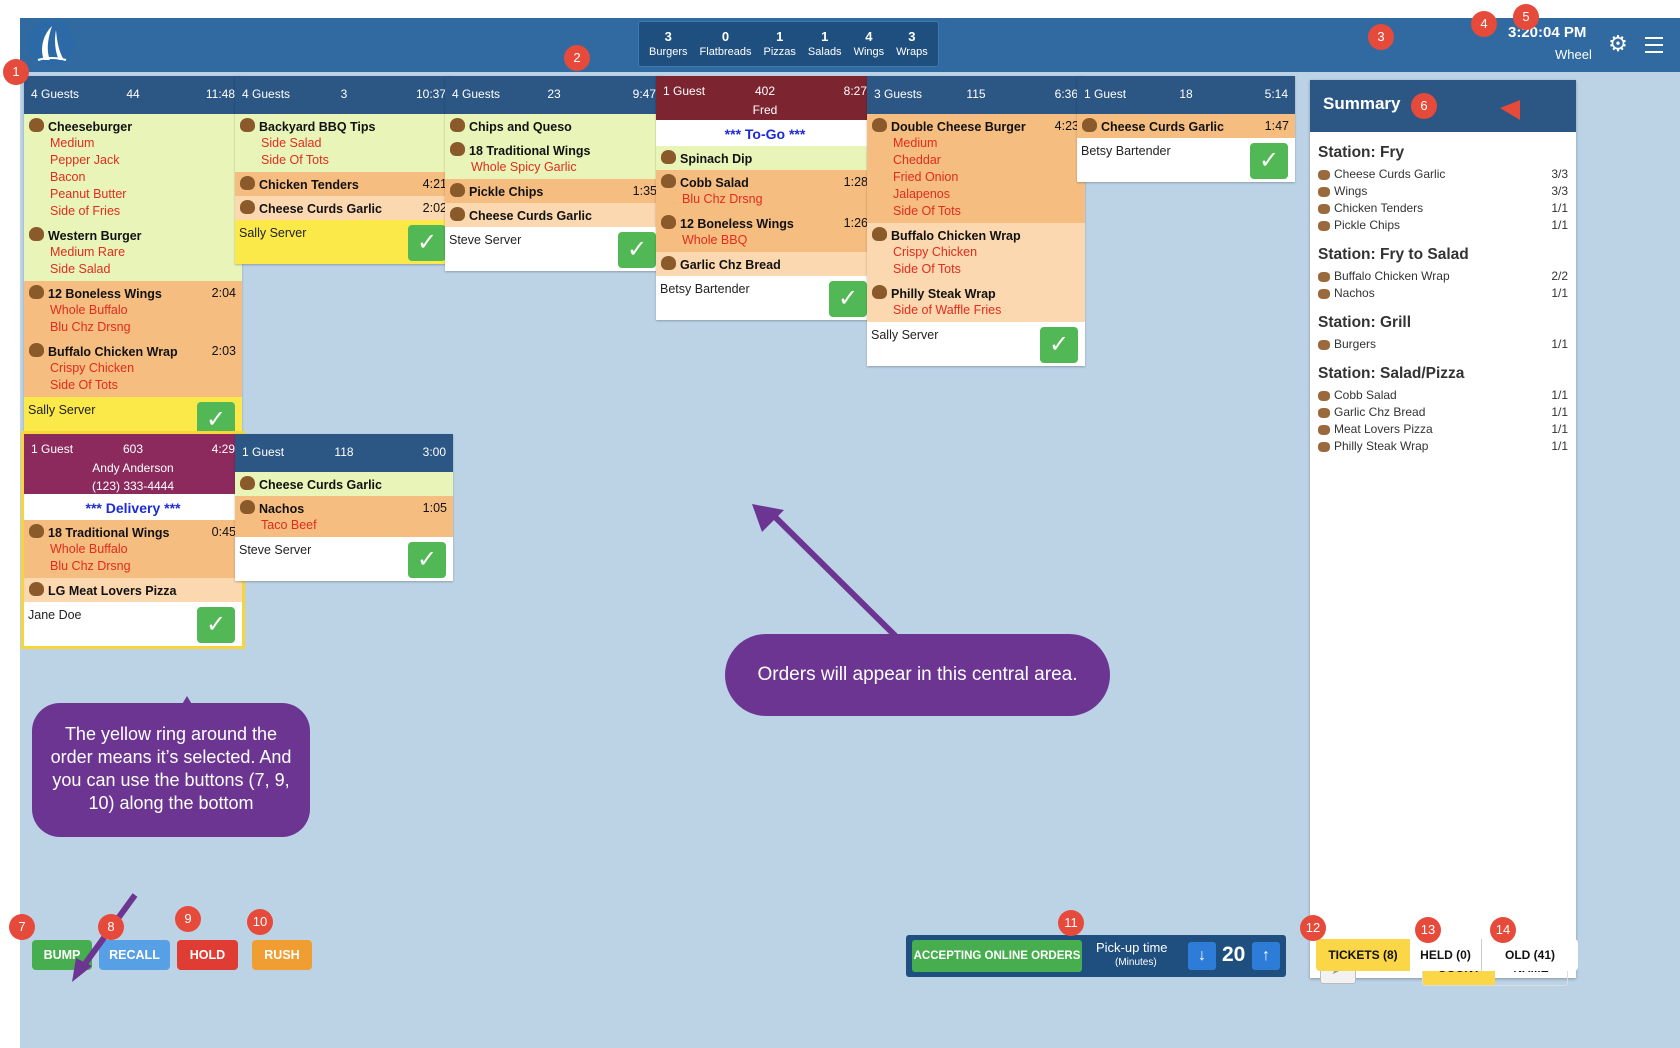 This screenshot has height=1048, width=1680. What do you see at coordinates (1503, 930) in the screenshot?
I see `number-badge: 14` at bounding box center [1503, 930].